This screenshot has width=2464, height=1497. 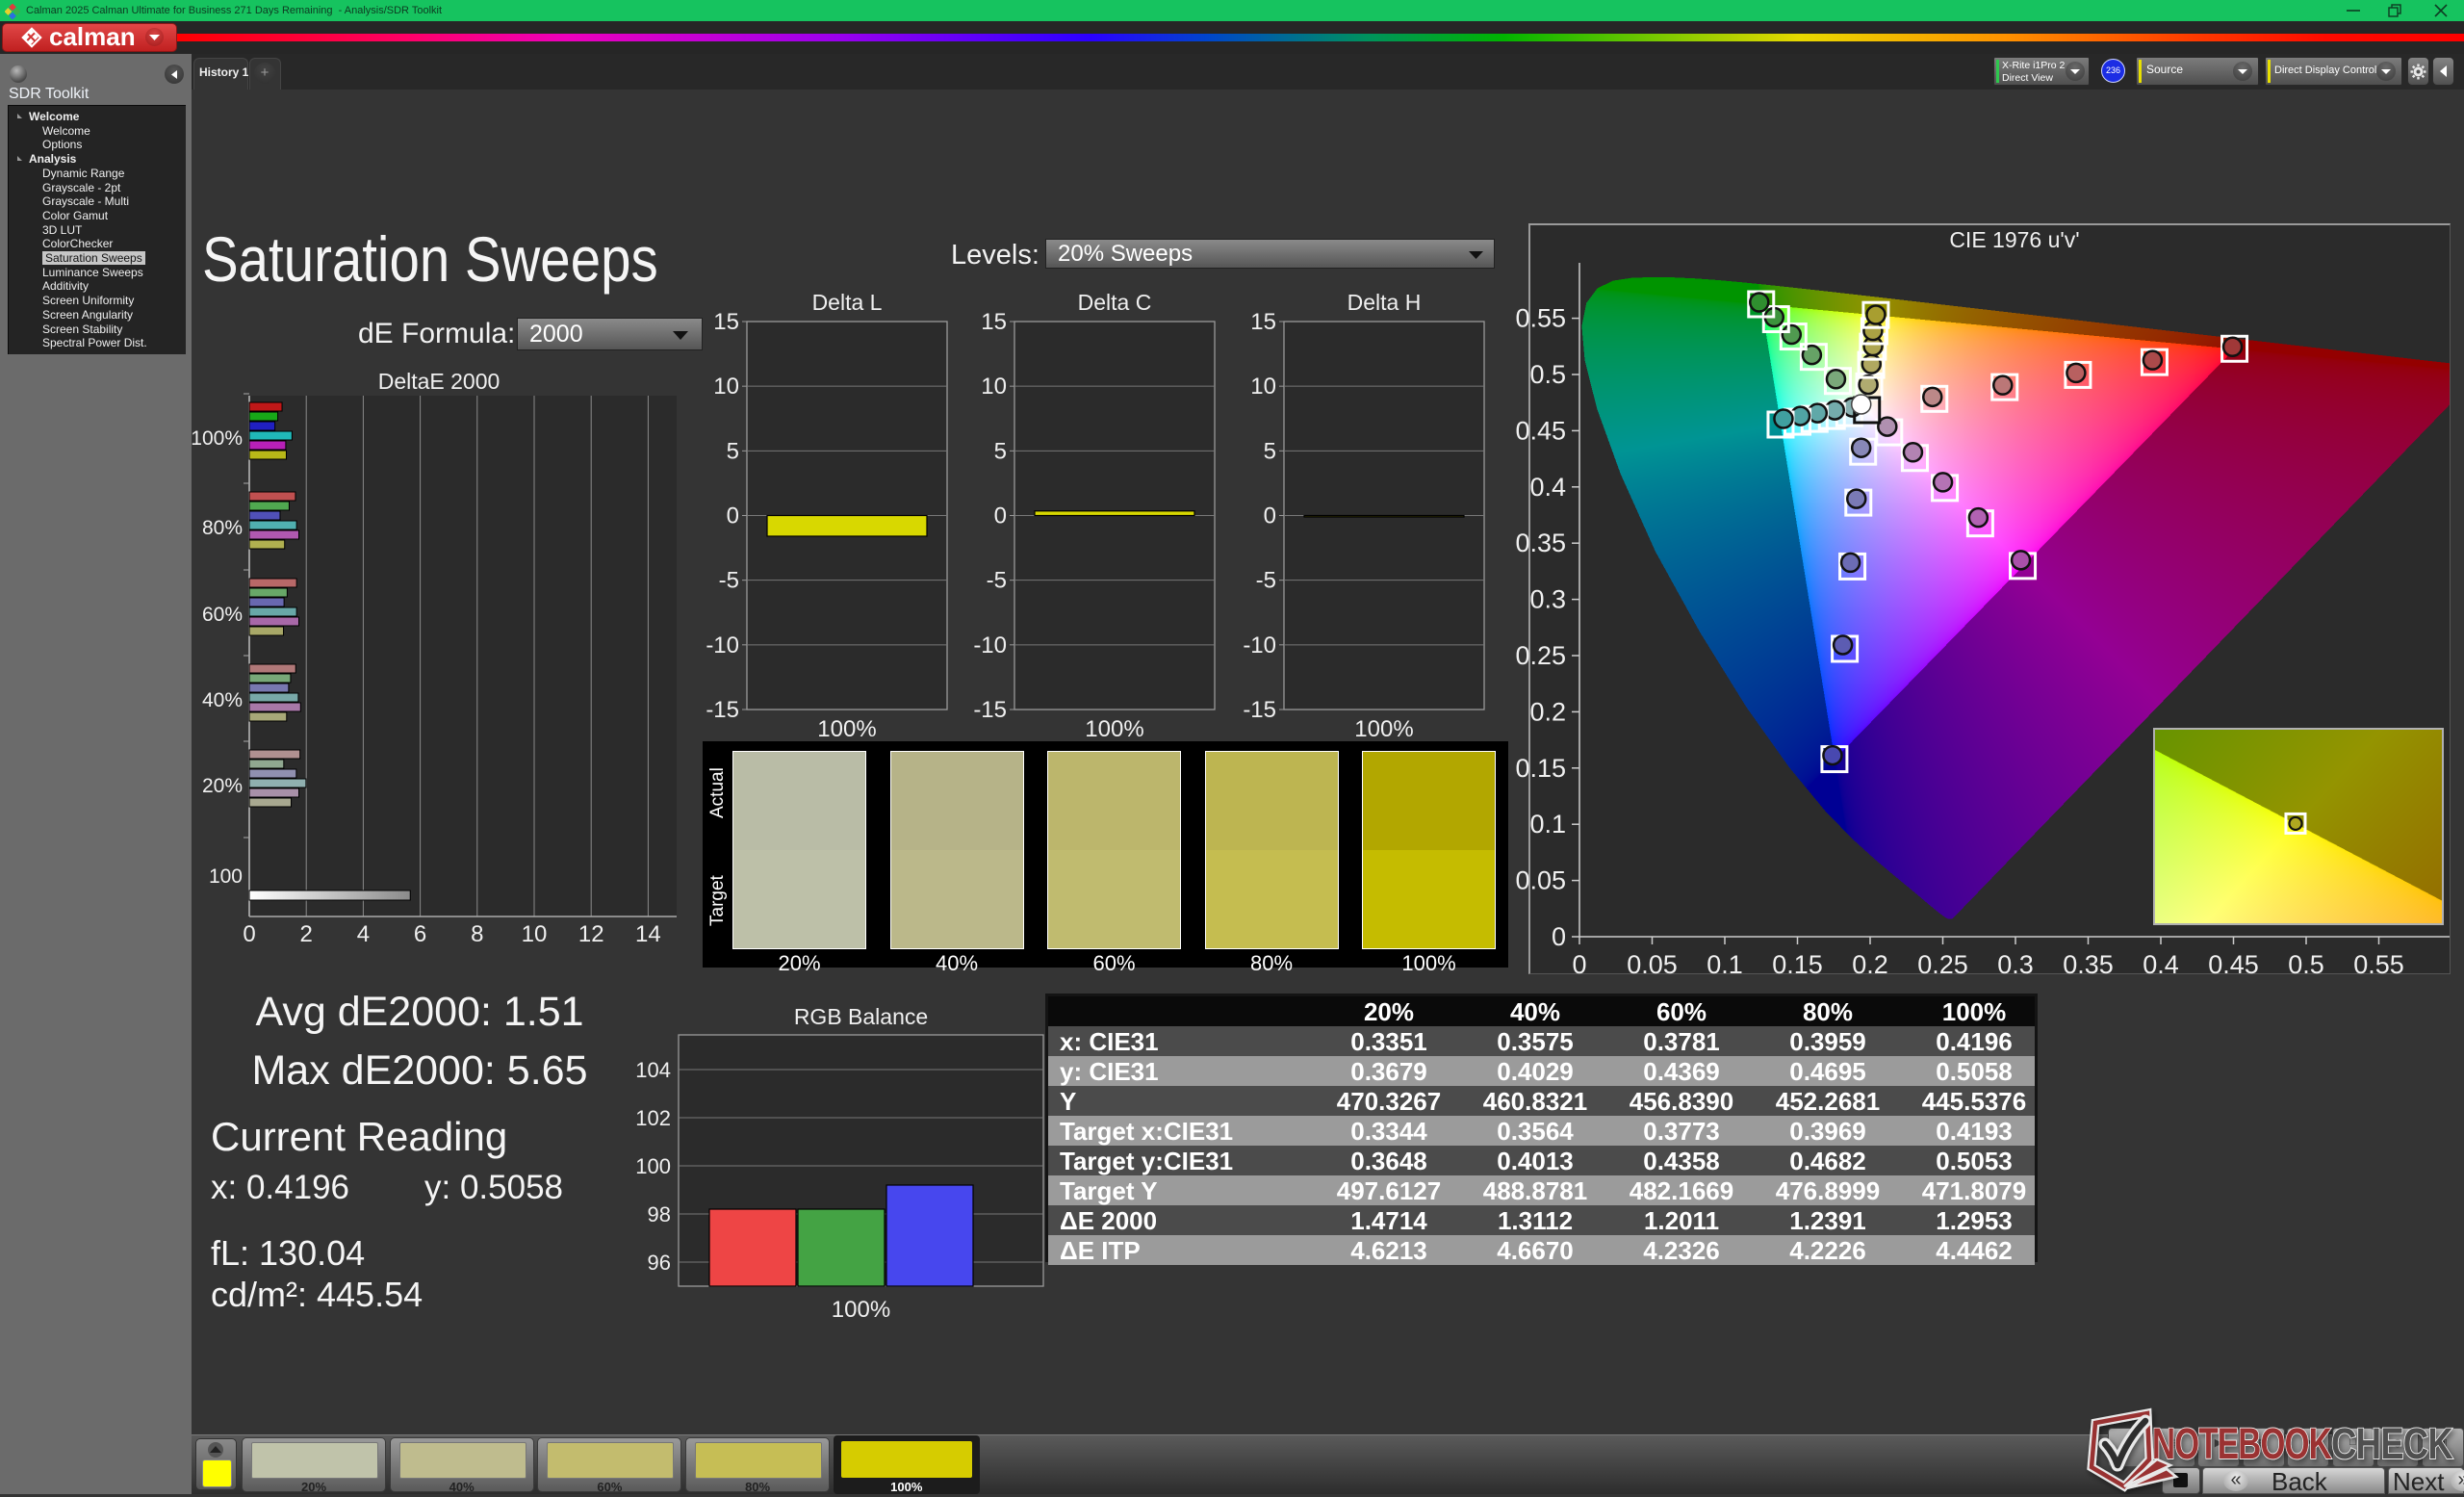 I want to click on svg-text: 100, so click(x=653, y=1166).